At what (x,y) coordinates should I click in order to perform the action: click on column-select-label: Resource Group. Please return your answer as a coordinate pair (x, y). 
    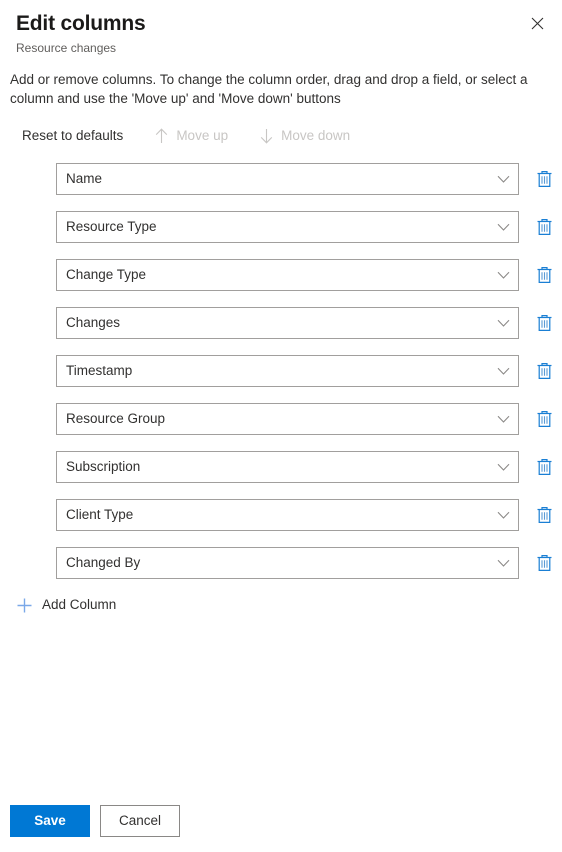
    Looking at the image, I should click on (116, 418).